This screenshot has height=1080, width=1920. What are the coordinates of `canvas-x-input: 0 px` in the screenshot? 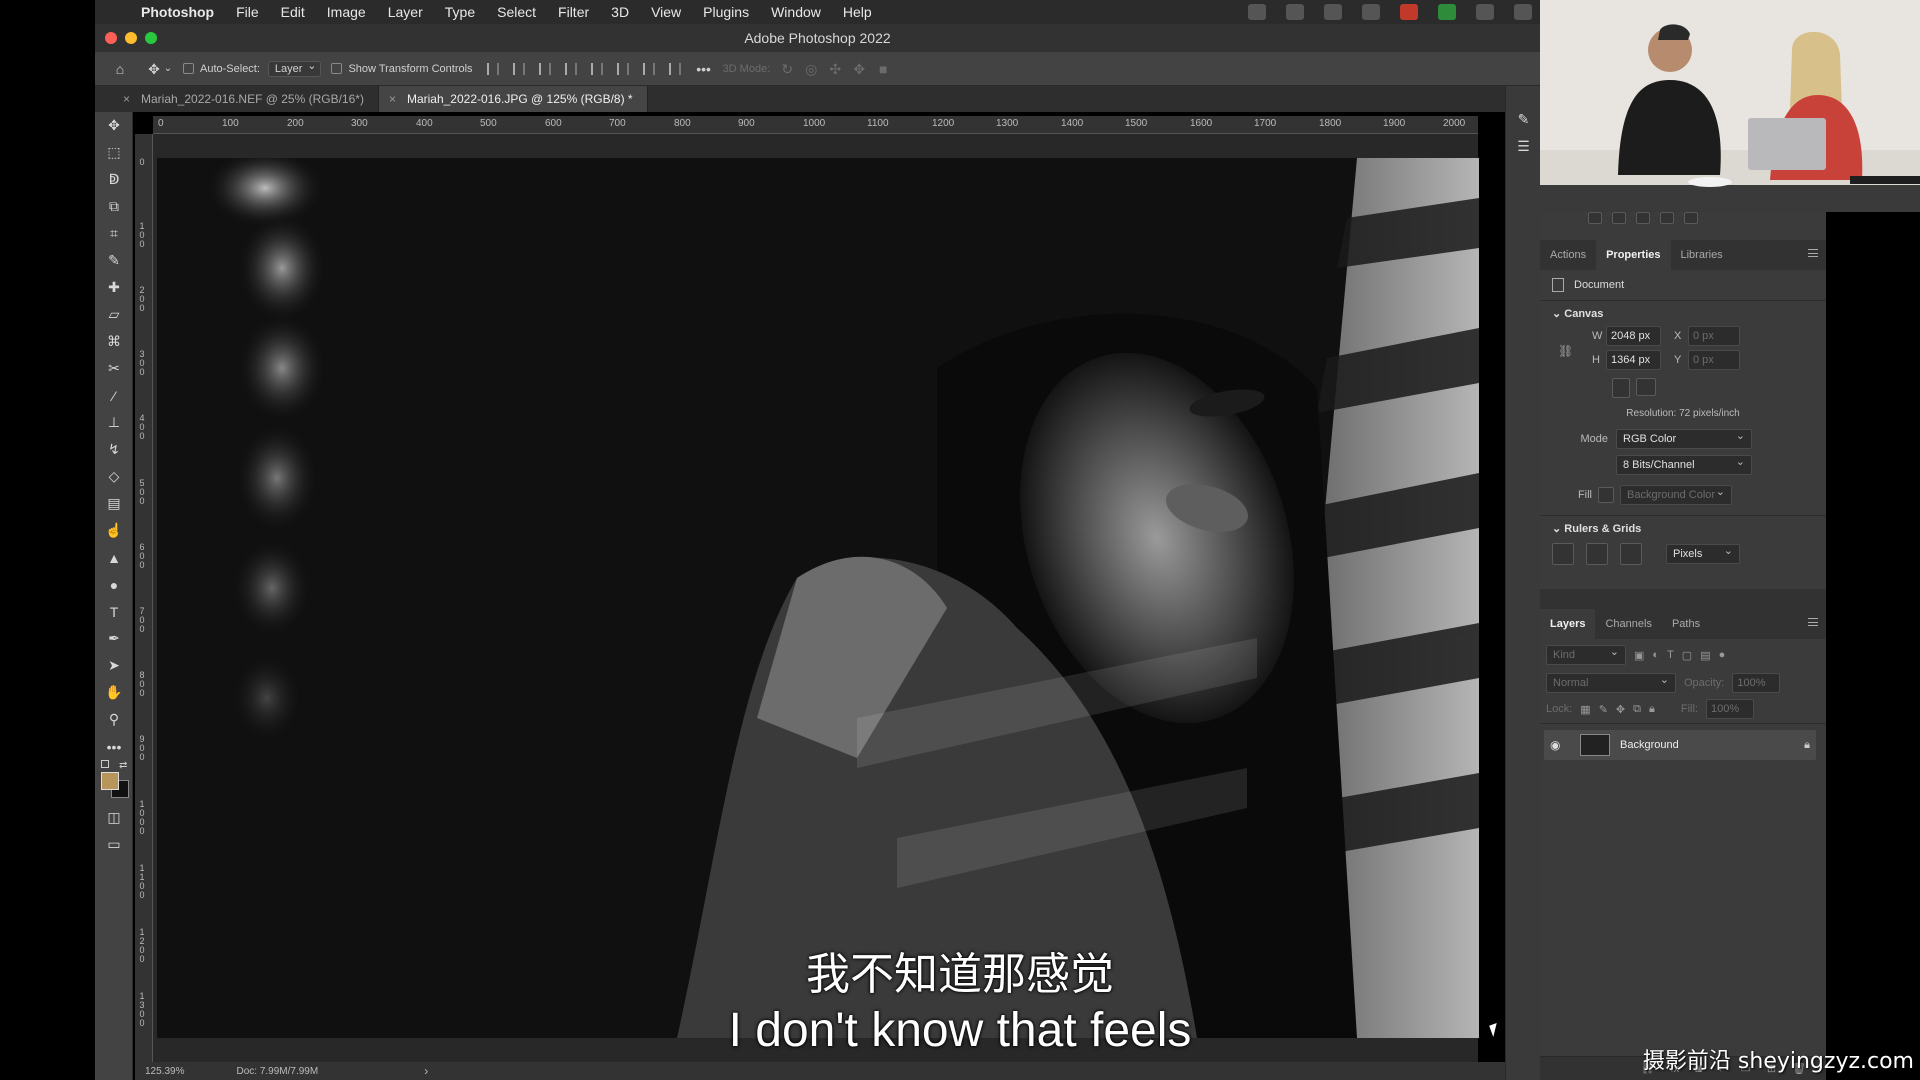 It's located at (1714, 336).